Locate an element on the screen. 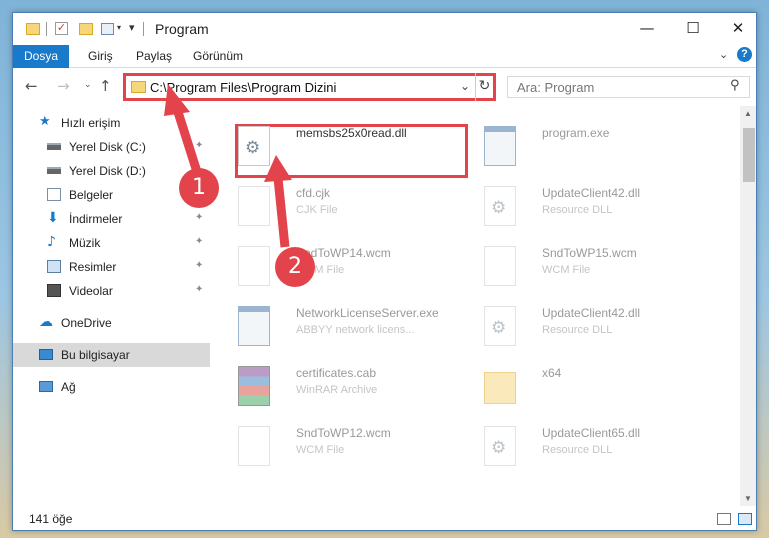 The height and width of the screenshot is (538, 769). file-item: SndToWP15.wcm WCM File is located at coordinates (576, 269).